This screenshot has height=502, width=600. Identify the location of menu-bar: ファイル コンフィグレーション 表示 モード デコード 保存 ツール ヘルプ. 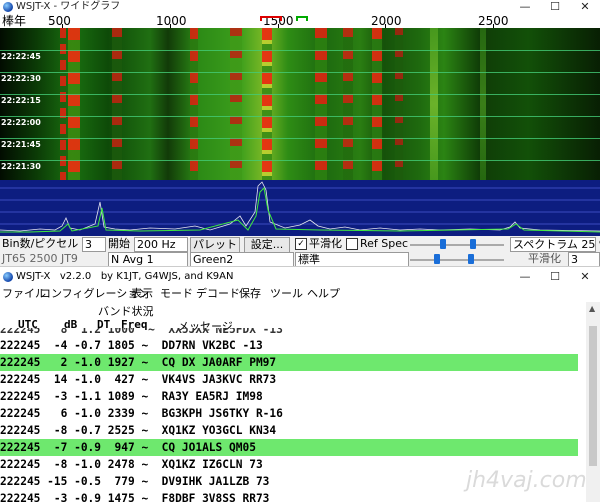
(300, 294).